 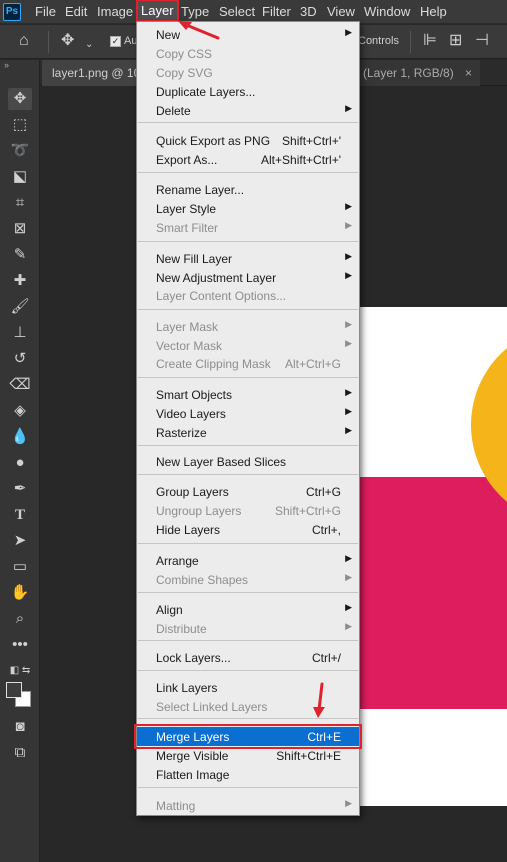 What do you see at coordinates (20, 333) in the screenshot?
I see `clone-stamp-tool-icon: ⊥` at bounding box center [20, 333].